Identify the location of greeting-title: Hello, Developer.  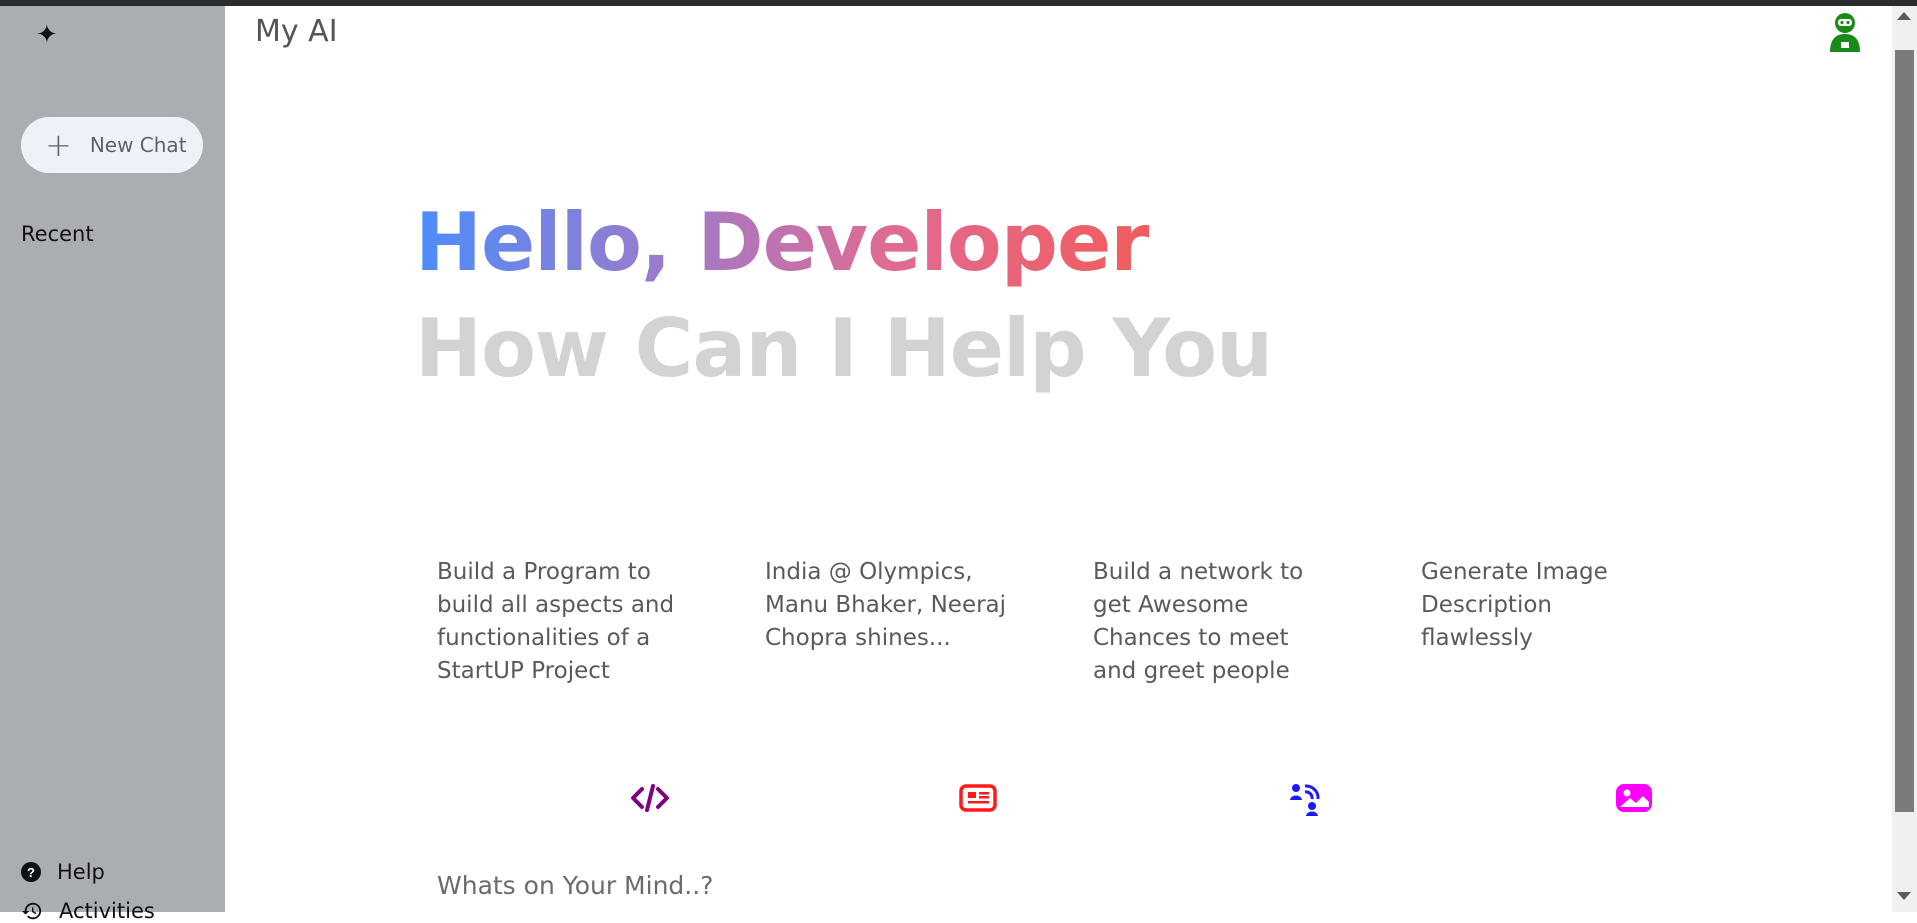
(782, 242).